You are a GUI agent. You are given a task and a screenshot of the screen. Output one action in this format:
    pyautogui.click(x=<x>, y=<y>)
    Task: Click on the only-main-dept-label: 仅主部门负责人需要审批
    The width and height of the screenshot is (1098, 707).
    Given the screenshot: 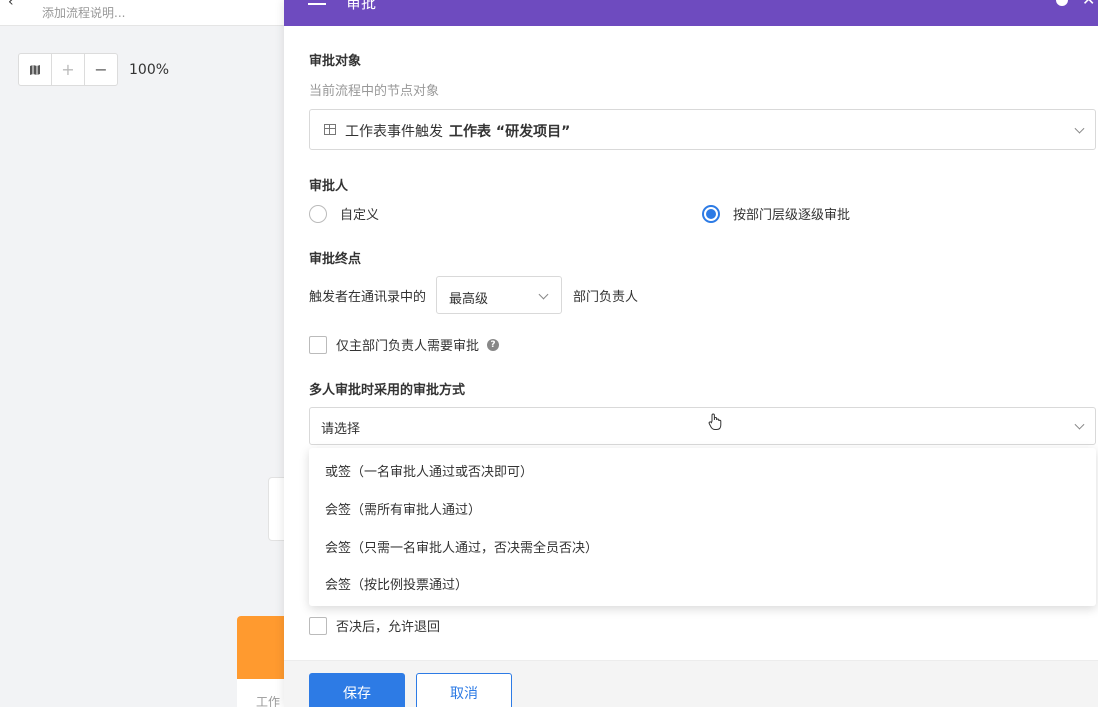 What is the action you would take?
    pyautogui.click(x=408, y=346)
    